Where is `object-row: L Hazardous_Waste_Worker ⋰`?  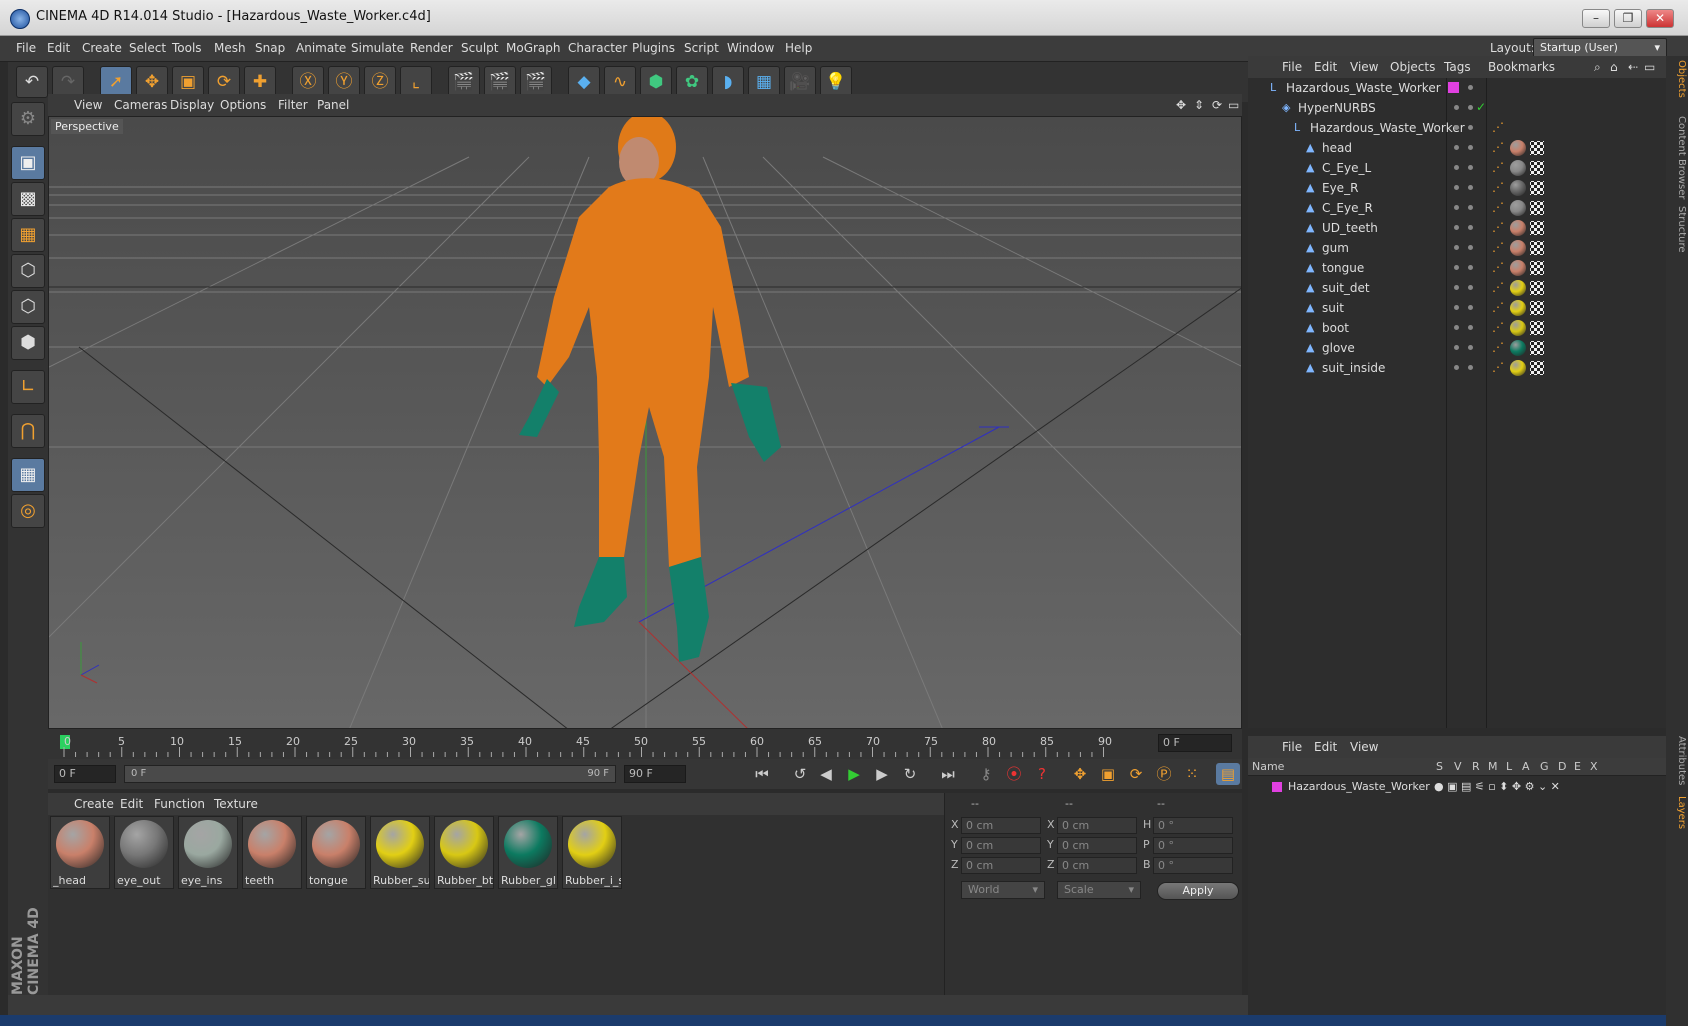
object-row: L Hazardous_Waste_Worker ⋰ is located at coordinates (1457, 128).